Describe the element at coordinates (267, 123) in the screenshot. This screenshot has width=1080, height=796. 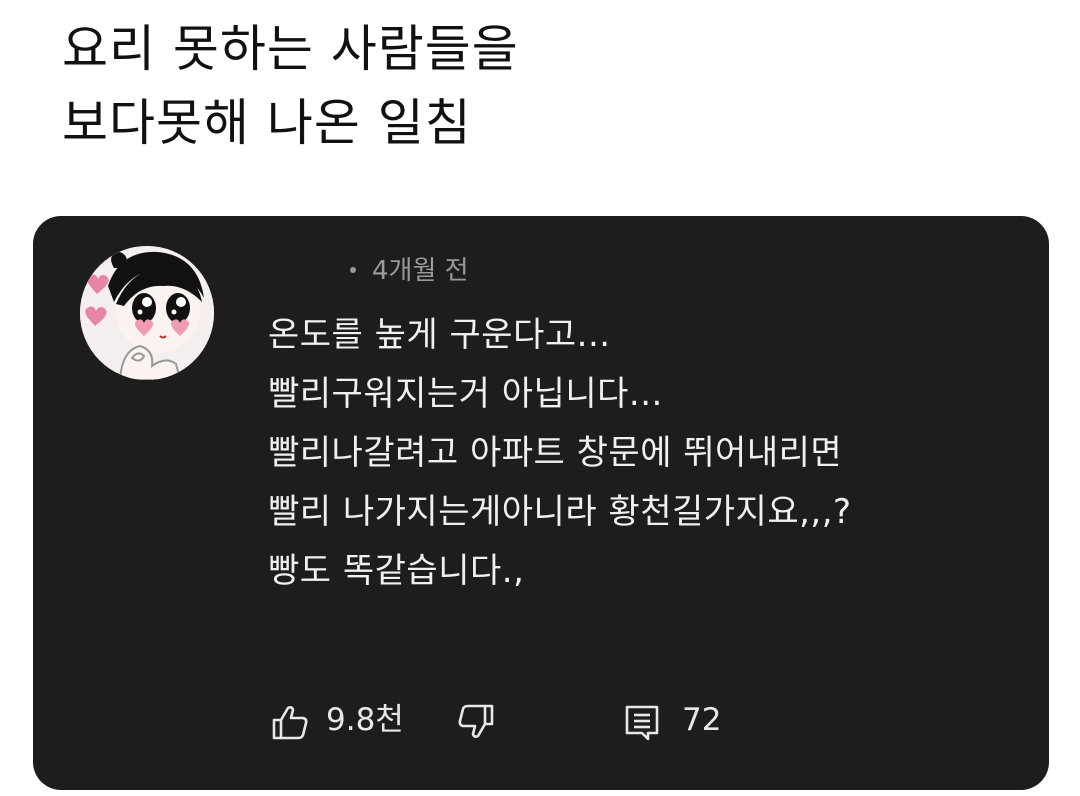
I see `post-title-line-2: 보다못해 나온 일침` at that location.